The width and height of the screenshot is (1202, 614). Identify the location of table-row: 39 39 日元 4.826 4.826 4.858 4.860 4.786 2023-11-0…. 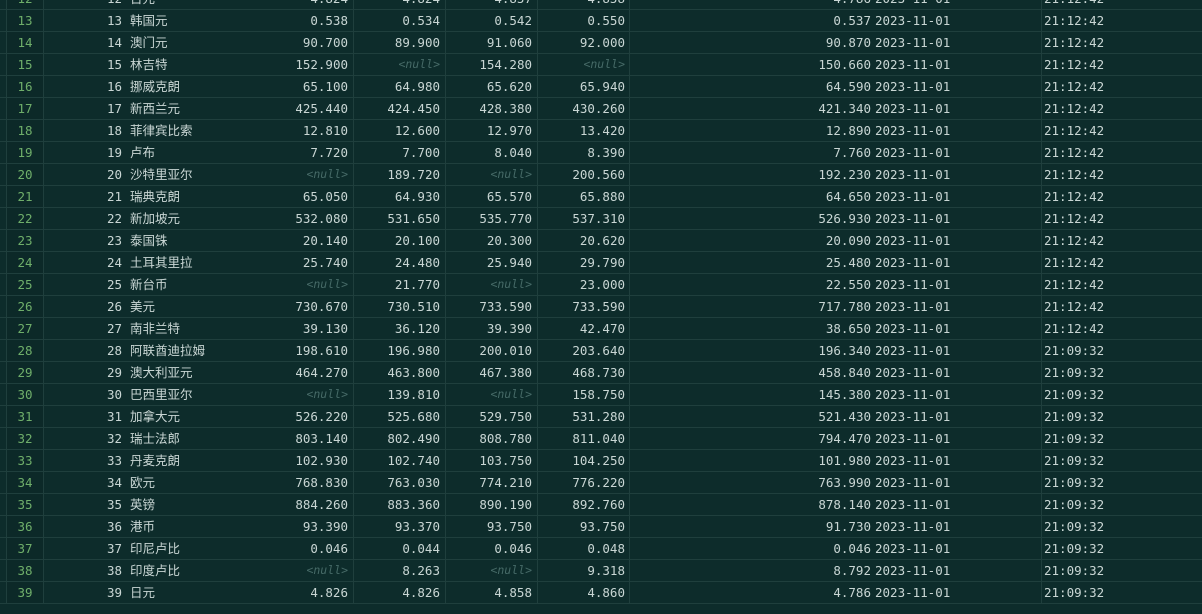
(601, 593).